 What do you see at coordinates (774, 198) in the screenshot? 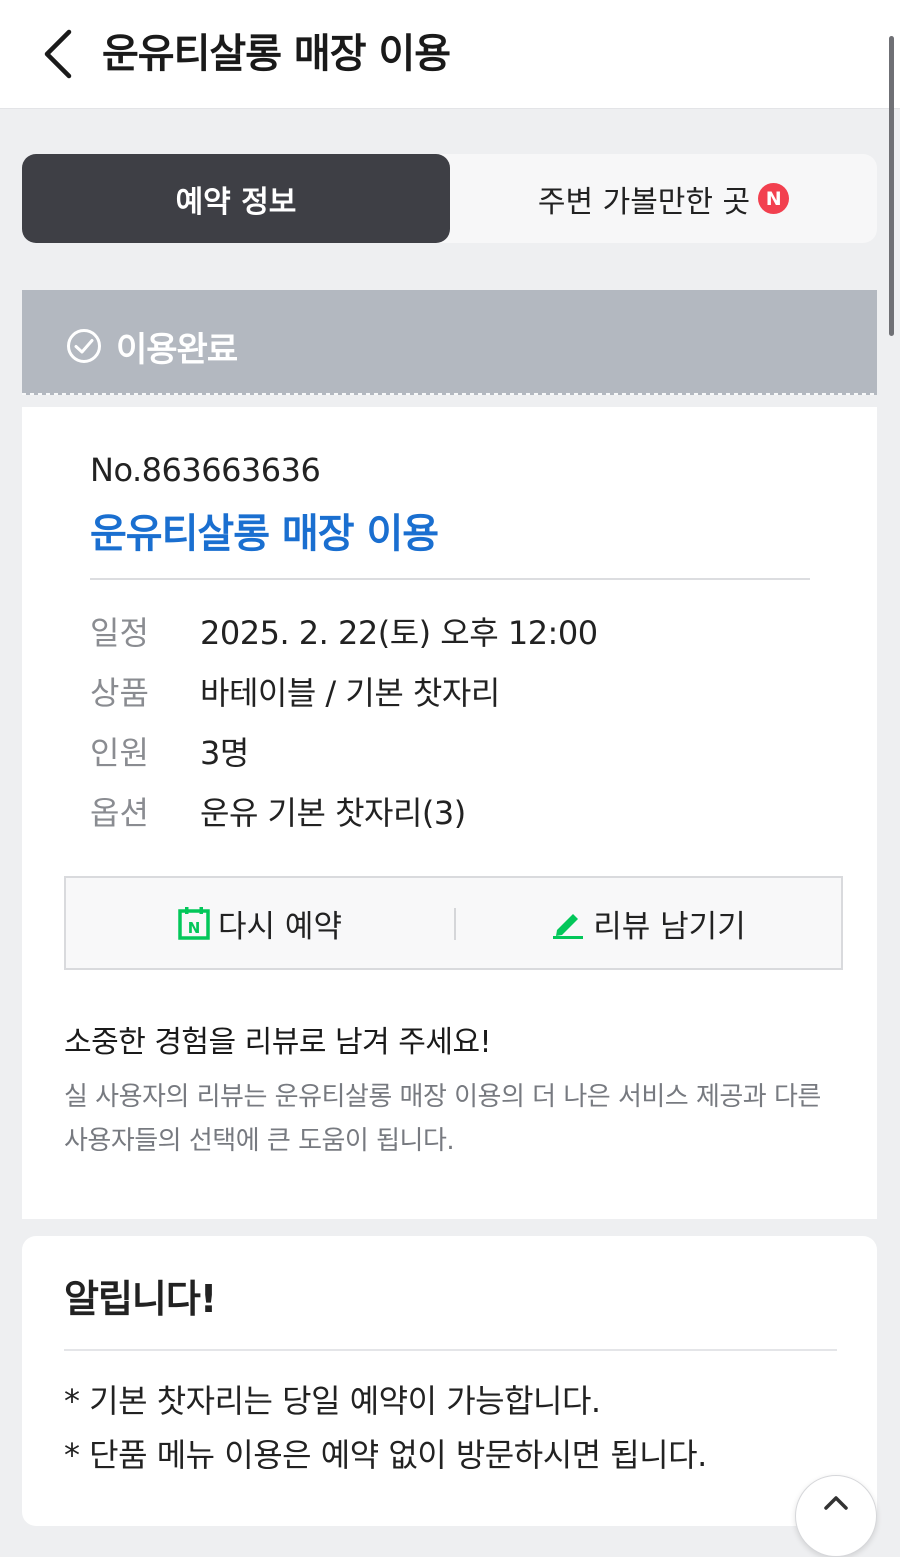
I see `new-badge: N` at bounding box center [774, 198].